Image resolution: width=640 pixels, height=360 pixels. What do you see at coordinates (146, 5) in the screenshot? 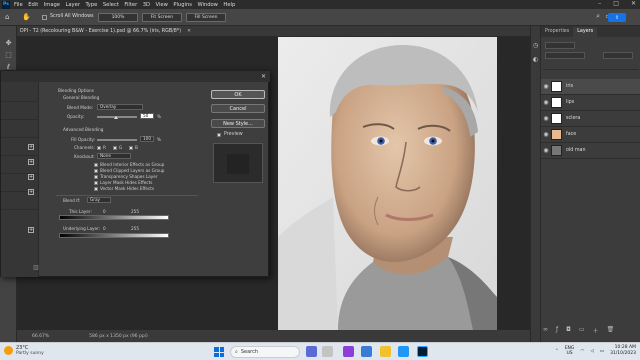
I see `menu-3d: 3D` at bounding box center [146, 5].